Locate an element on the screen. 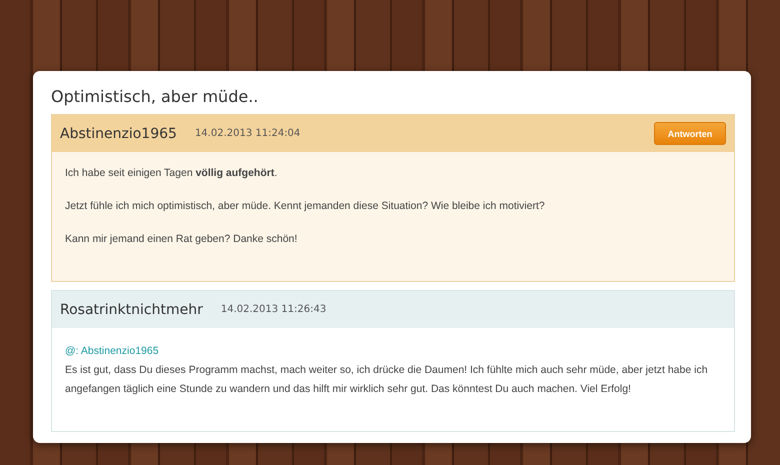 This screenshot has height=465, width=780. post-paragraph: Es ist gut, dass Du dieses Programm machst, mach weiter so, ich drücke die Daumen! Ich fühlte mich auch sehr müde, aber jetzt habe ich angefangen täglich eine Stunde zu wandern und das hilft mir wirklich sehr gut. Das könntest Du auch machen. Viel Erfolg! is located at coordinates (387, 380).